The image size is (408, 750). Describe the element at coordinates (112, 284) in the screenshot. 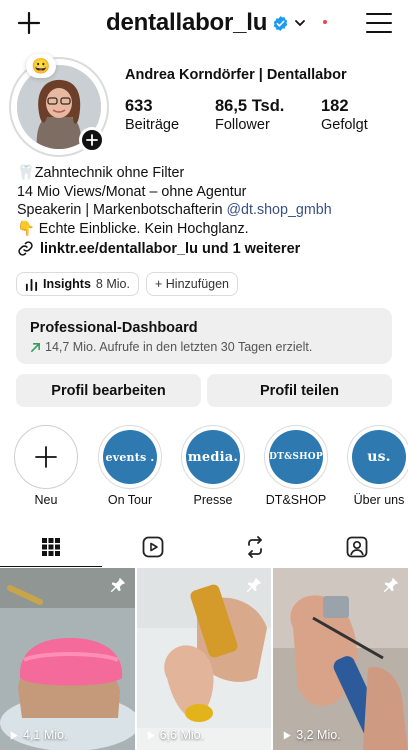

I see `insights-value: 8 Mio.` at that location.